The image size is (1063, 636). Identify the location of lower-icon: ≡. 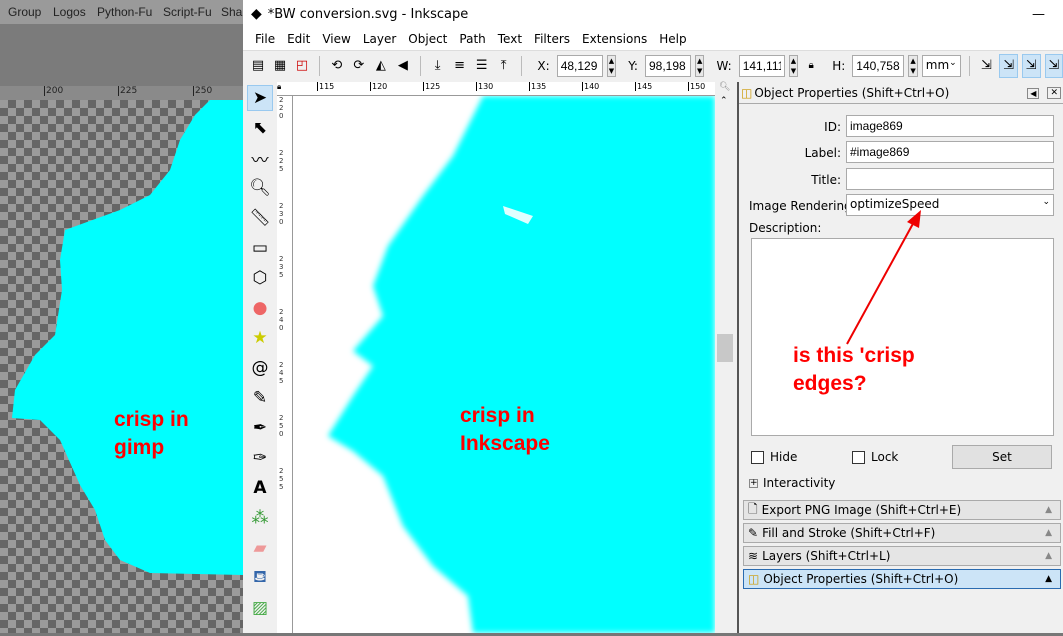
(460, 66).